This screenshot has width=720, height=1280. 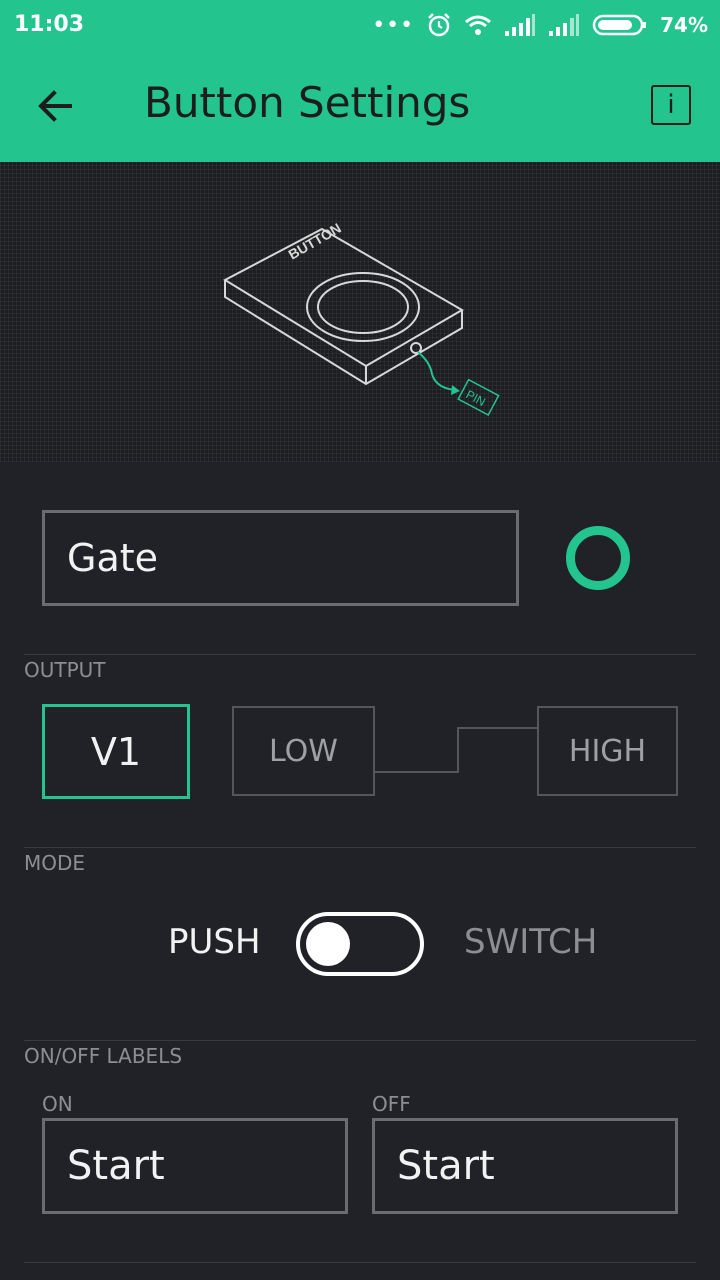 I want to click on color-picker-button, so click(x=598, y=558).